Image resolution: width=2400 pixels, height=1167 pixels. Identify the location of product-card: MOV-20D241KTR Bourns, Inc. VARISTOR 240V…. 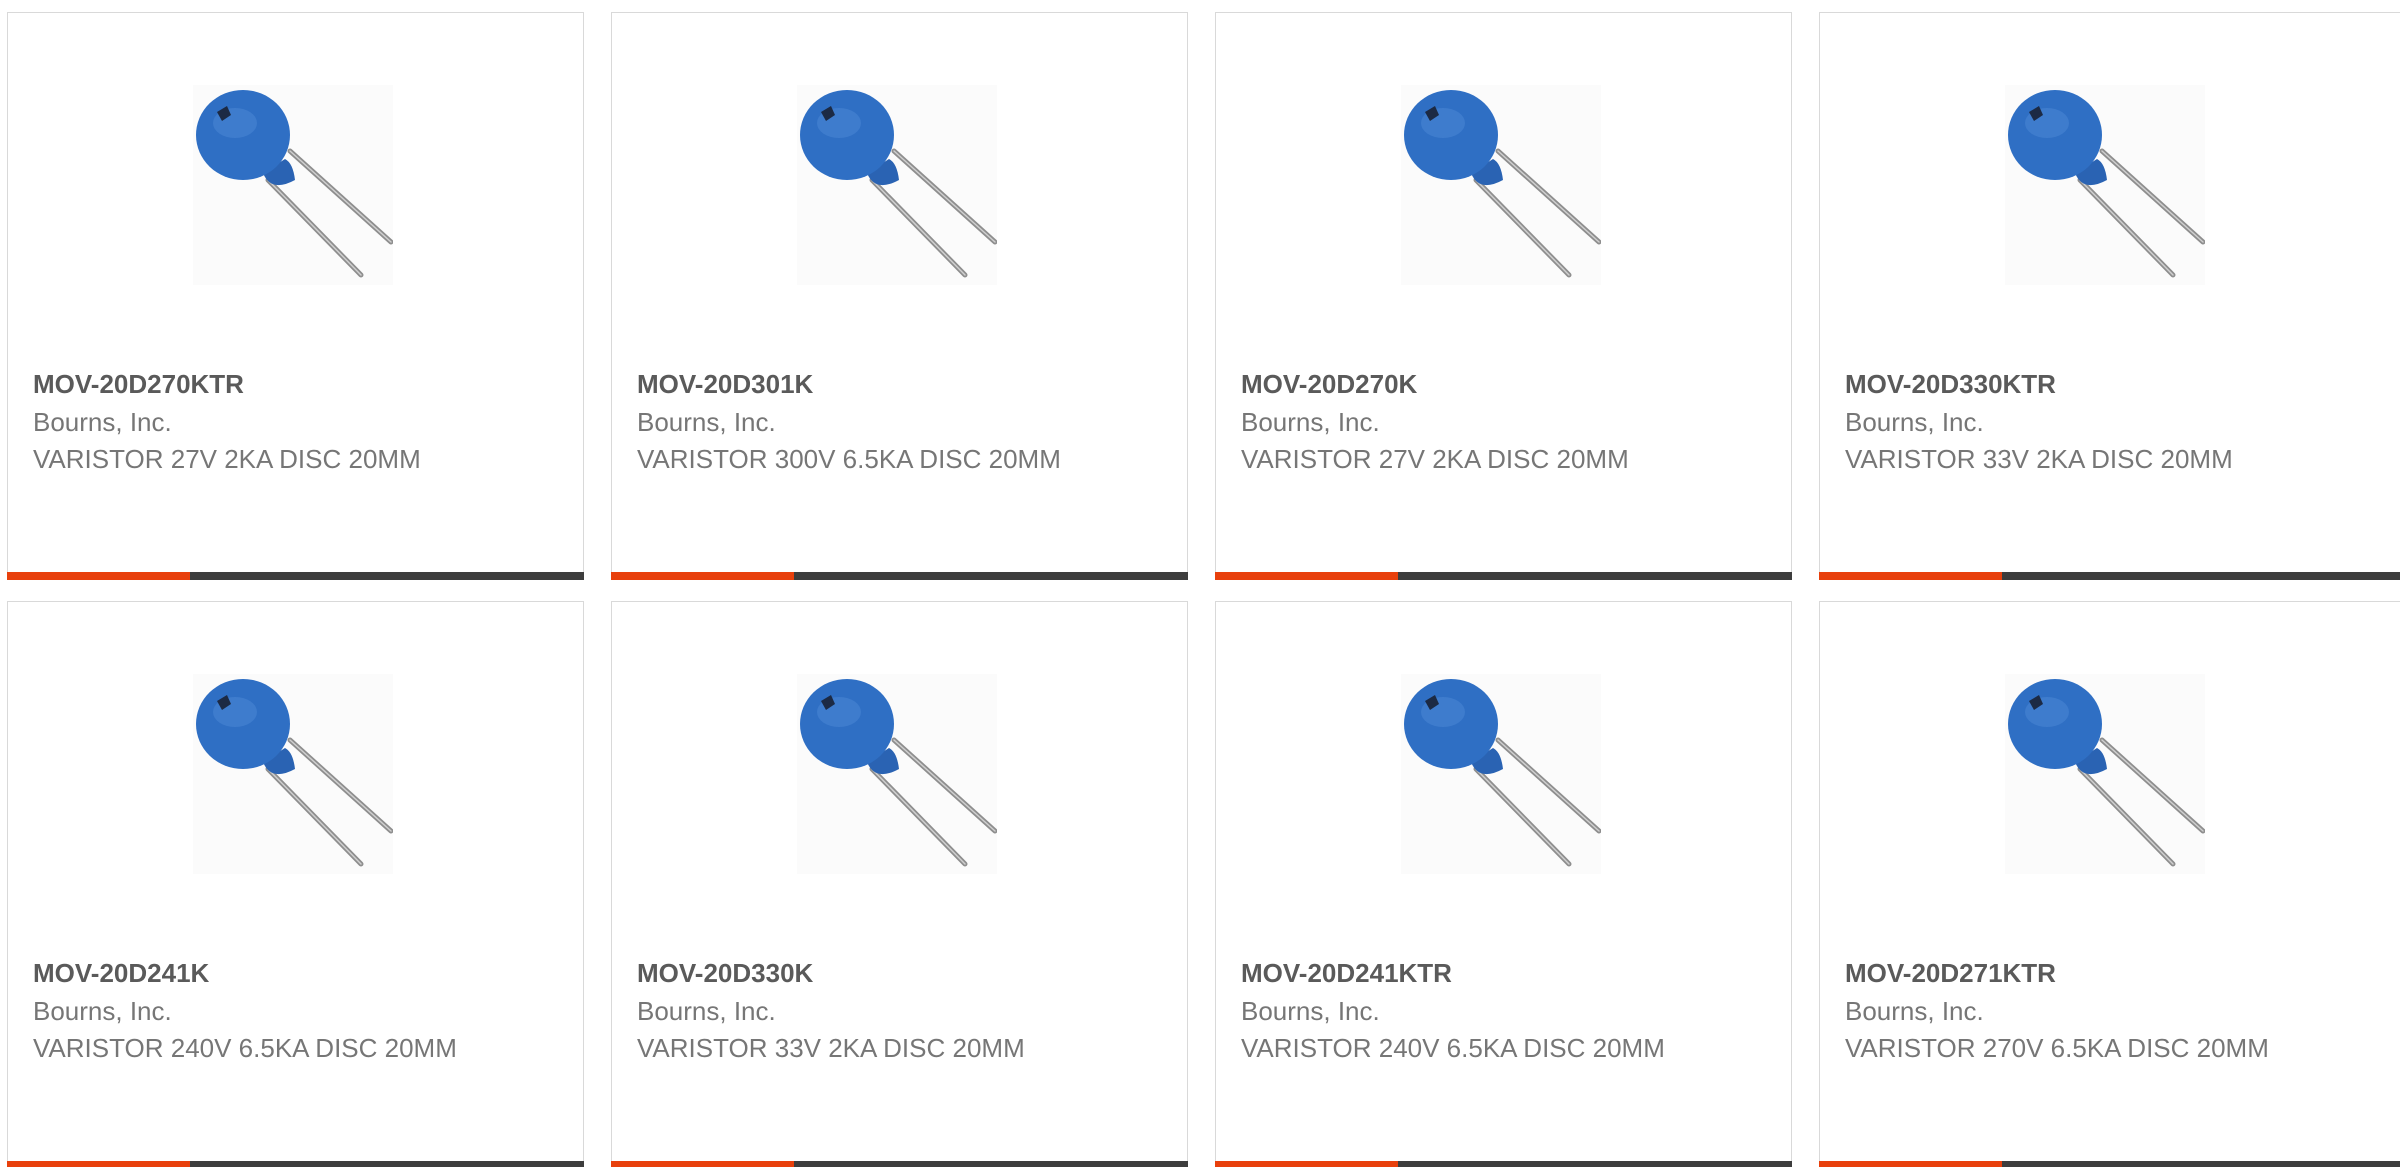
(1503, 884).